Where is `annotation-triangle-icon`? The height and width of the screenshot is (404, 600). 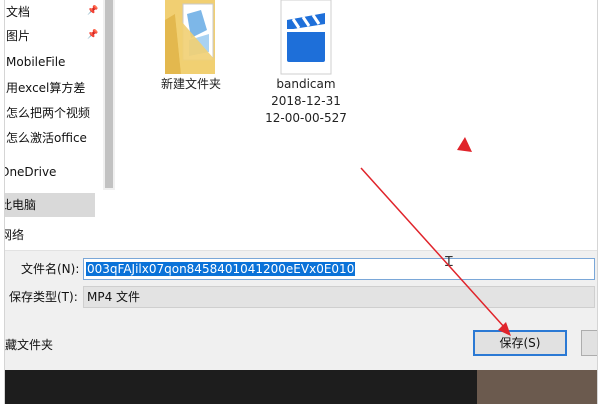
annotation-triangle-icon is located at coordinates (464, 144).